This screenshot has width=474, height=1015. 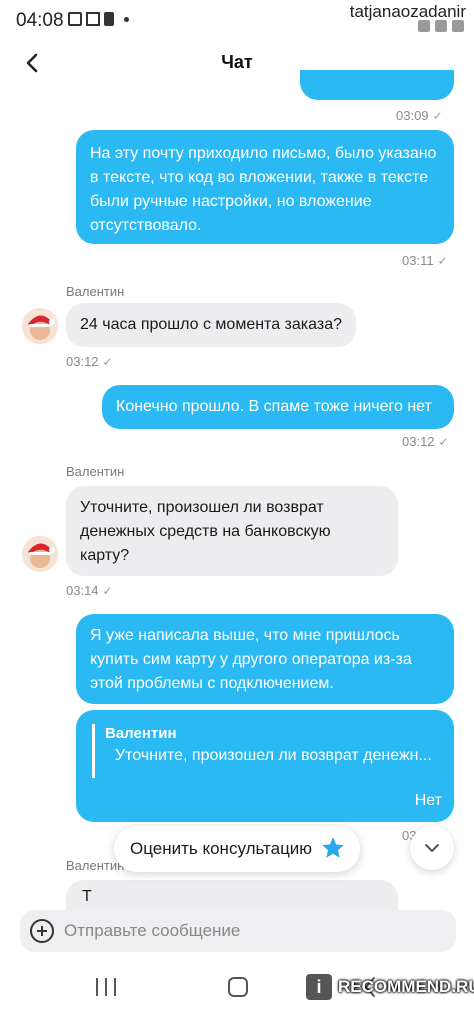 What do you see at coordinates (93, 19) in the screenshot?
I see `gmail-icon` at bounding box center [93, 19].